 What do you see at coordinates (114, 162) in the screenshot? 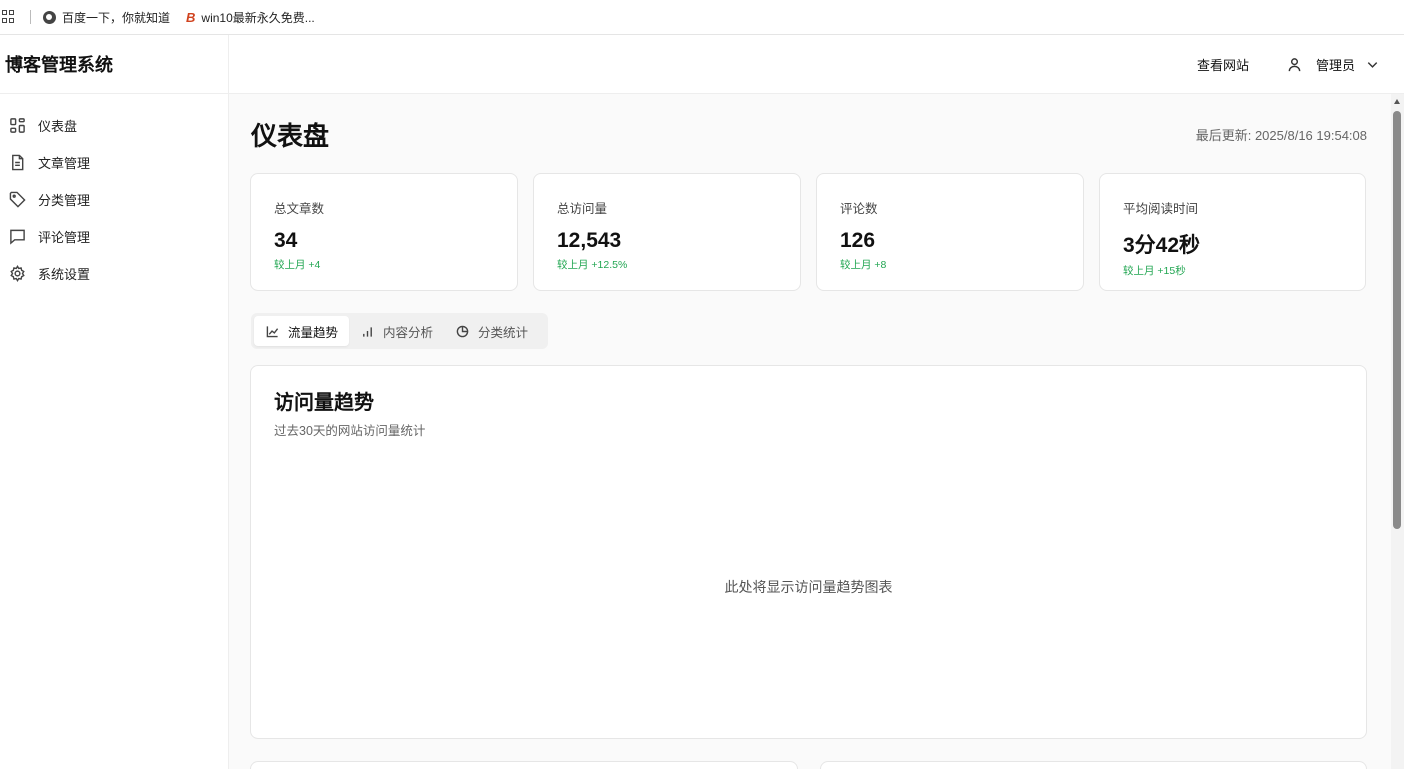
I see `sidebar-item-articles: 文章管理` at bounding box center [114, 162].